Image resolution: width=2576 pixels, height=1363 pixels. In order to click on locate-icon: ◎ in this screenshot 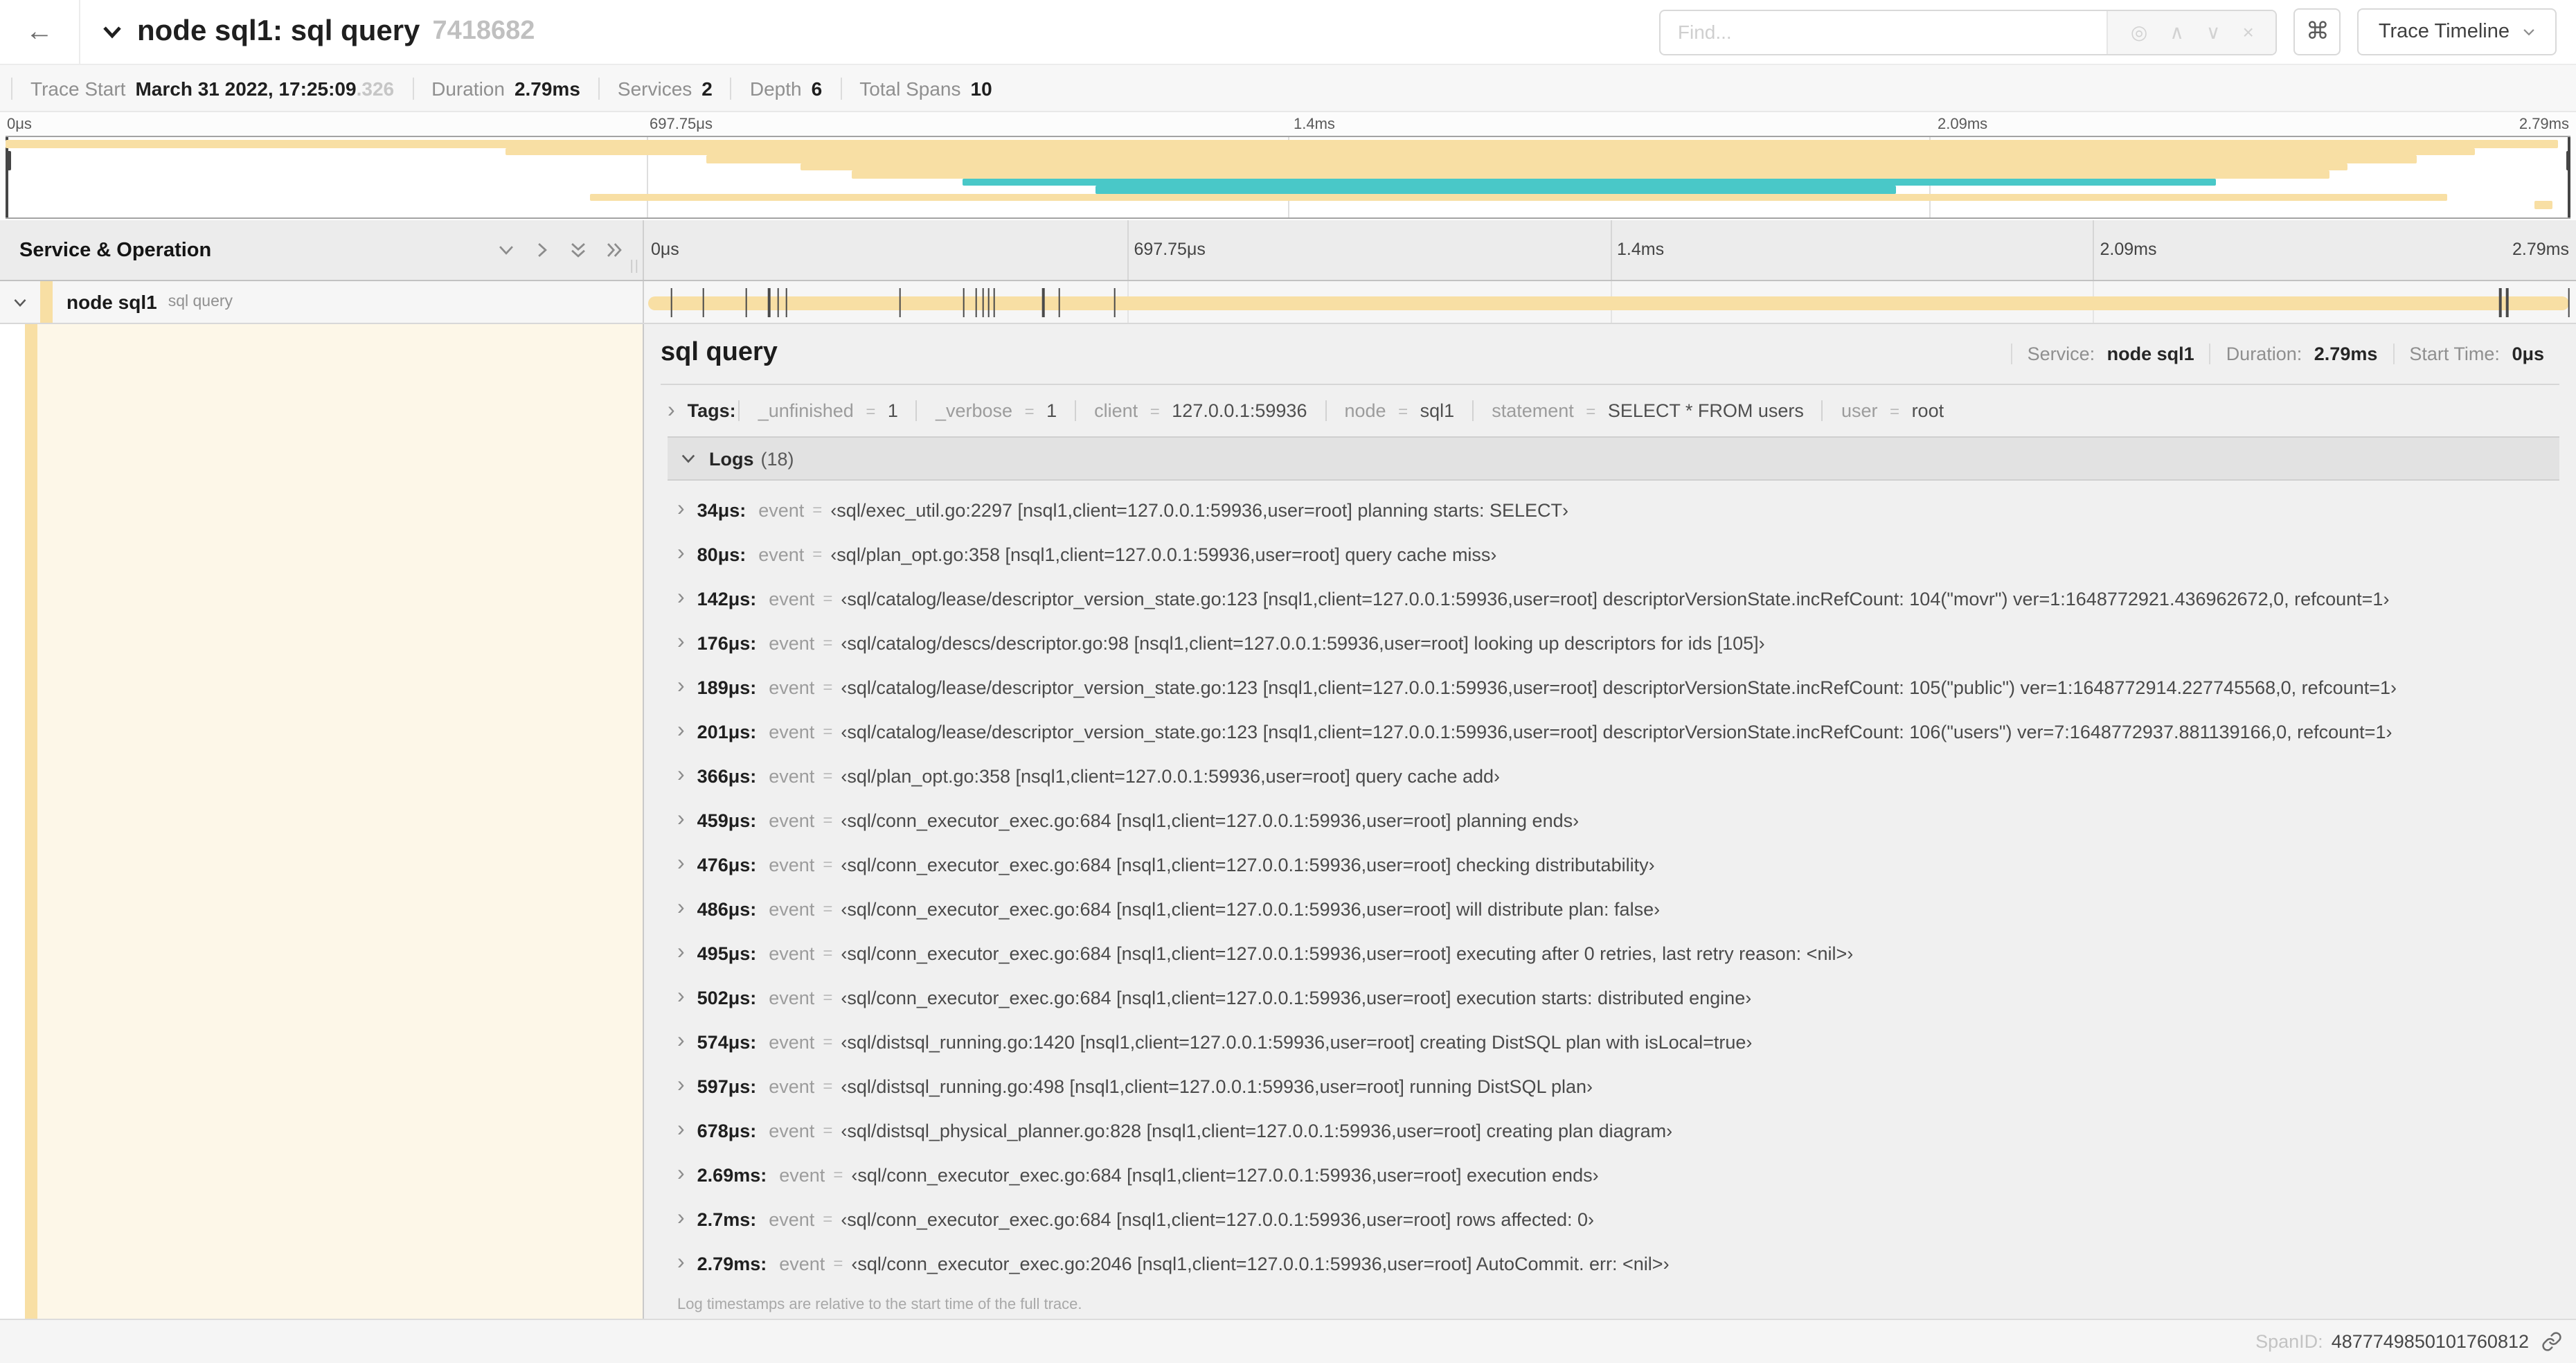, I will do `click(2139, 32)`.